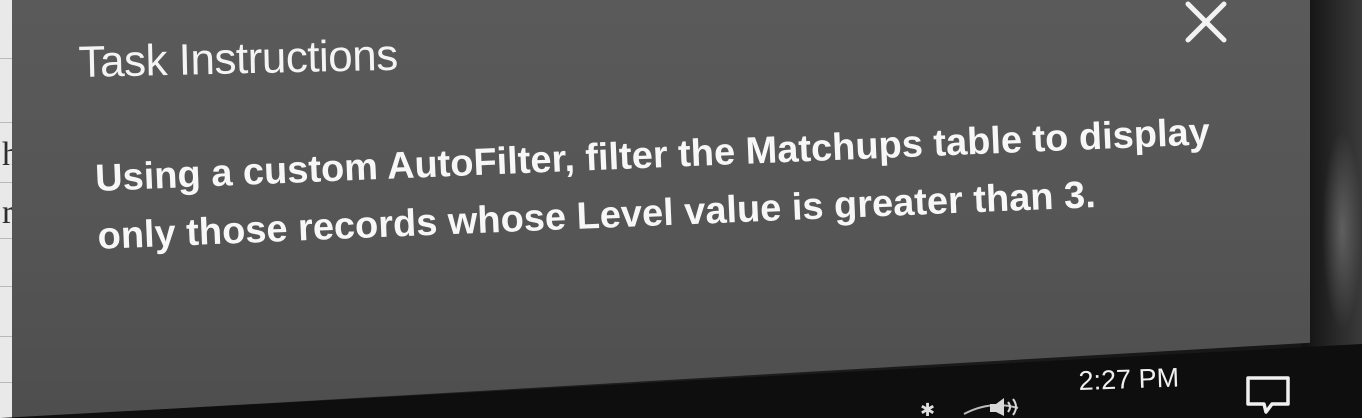 This screenshot has height=418, width=1362. Describe the element at coordinates (1129, 379) in the screenshot. I see `taskbar-clock: 2:27 PM` at that location.